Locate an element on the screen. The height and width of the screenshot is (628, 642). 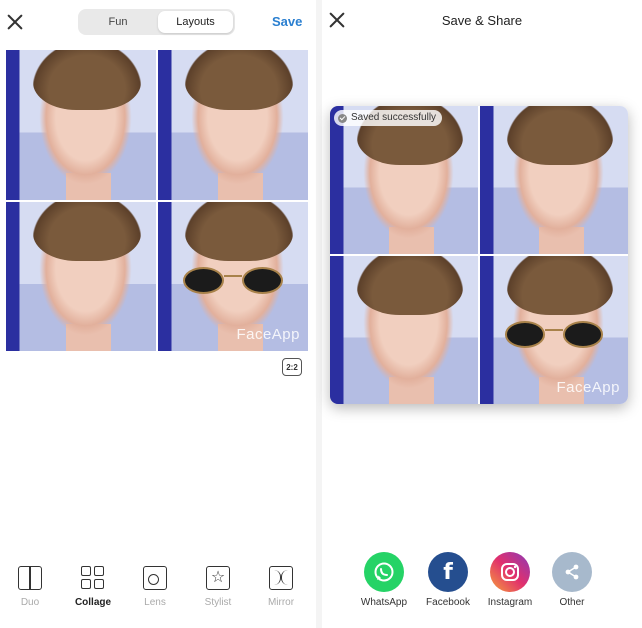
whatsapp-icon is located at coordinates (384, 572).